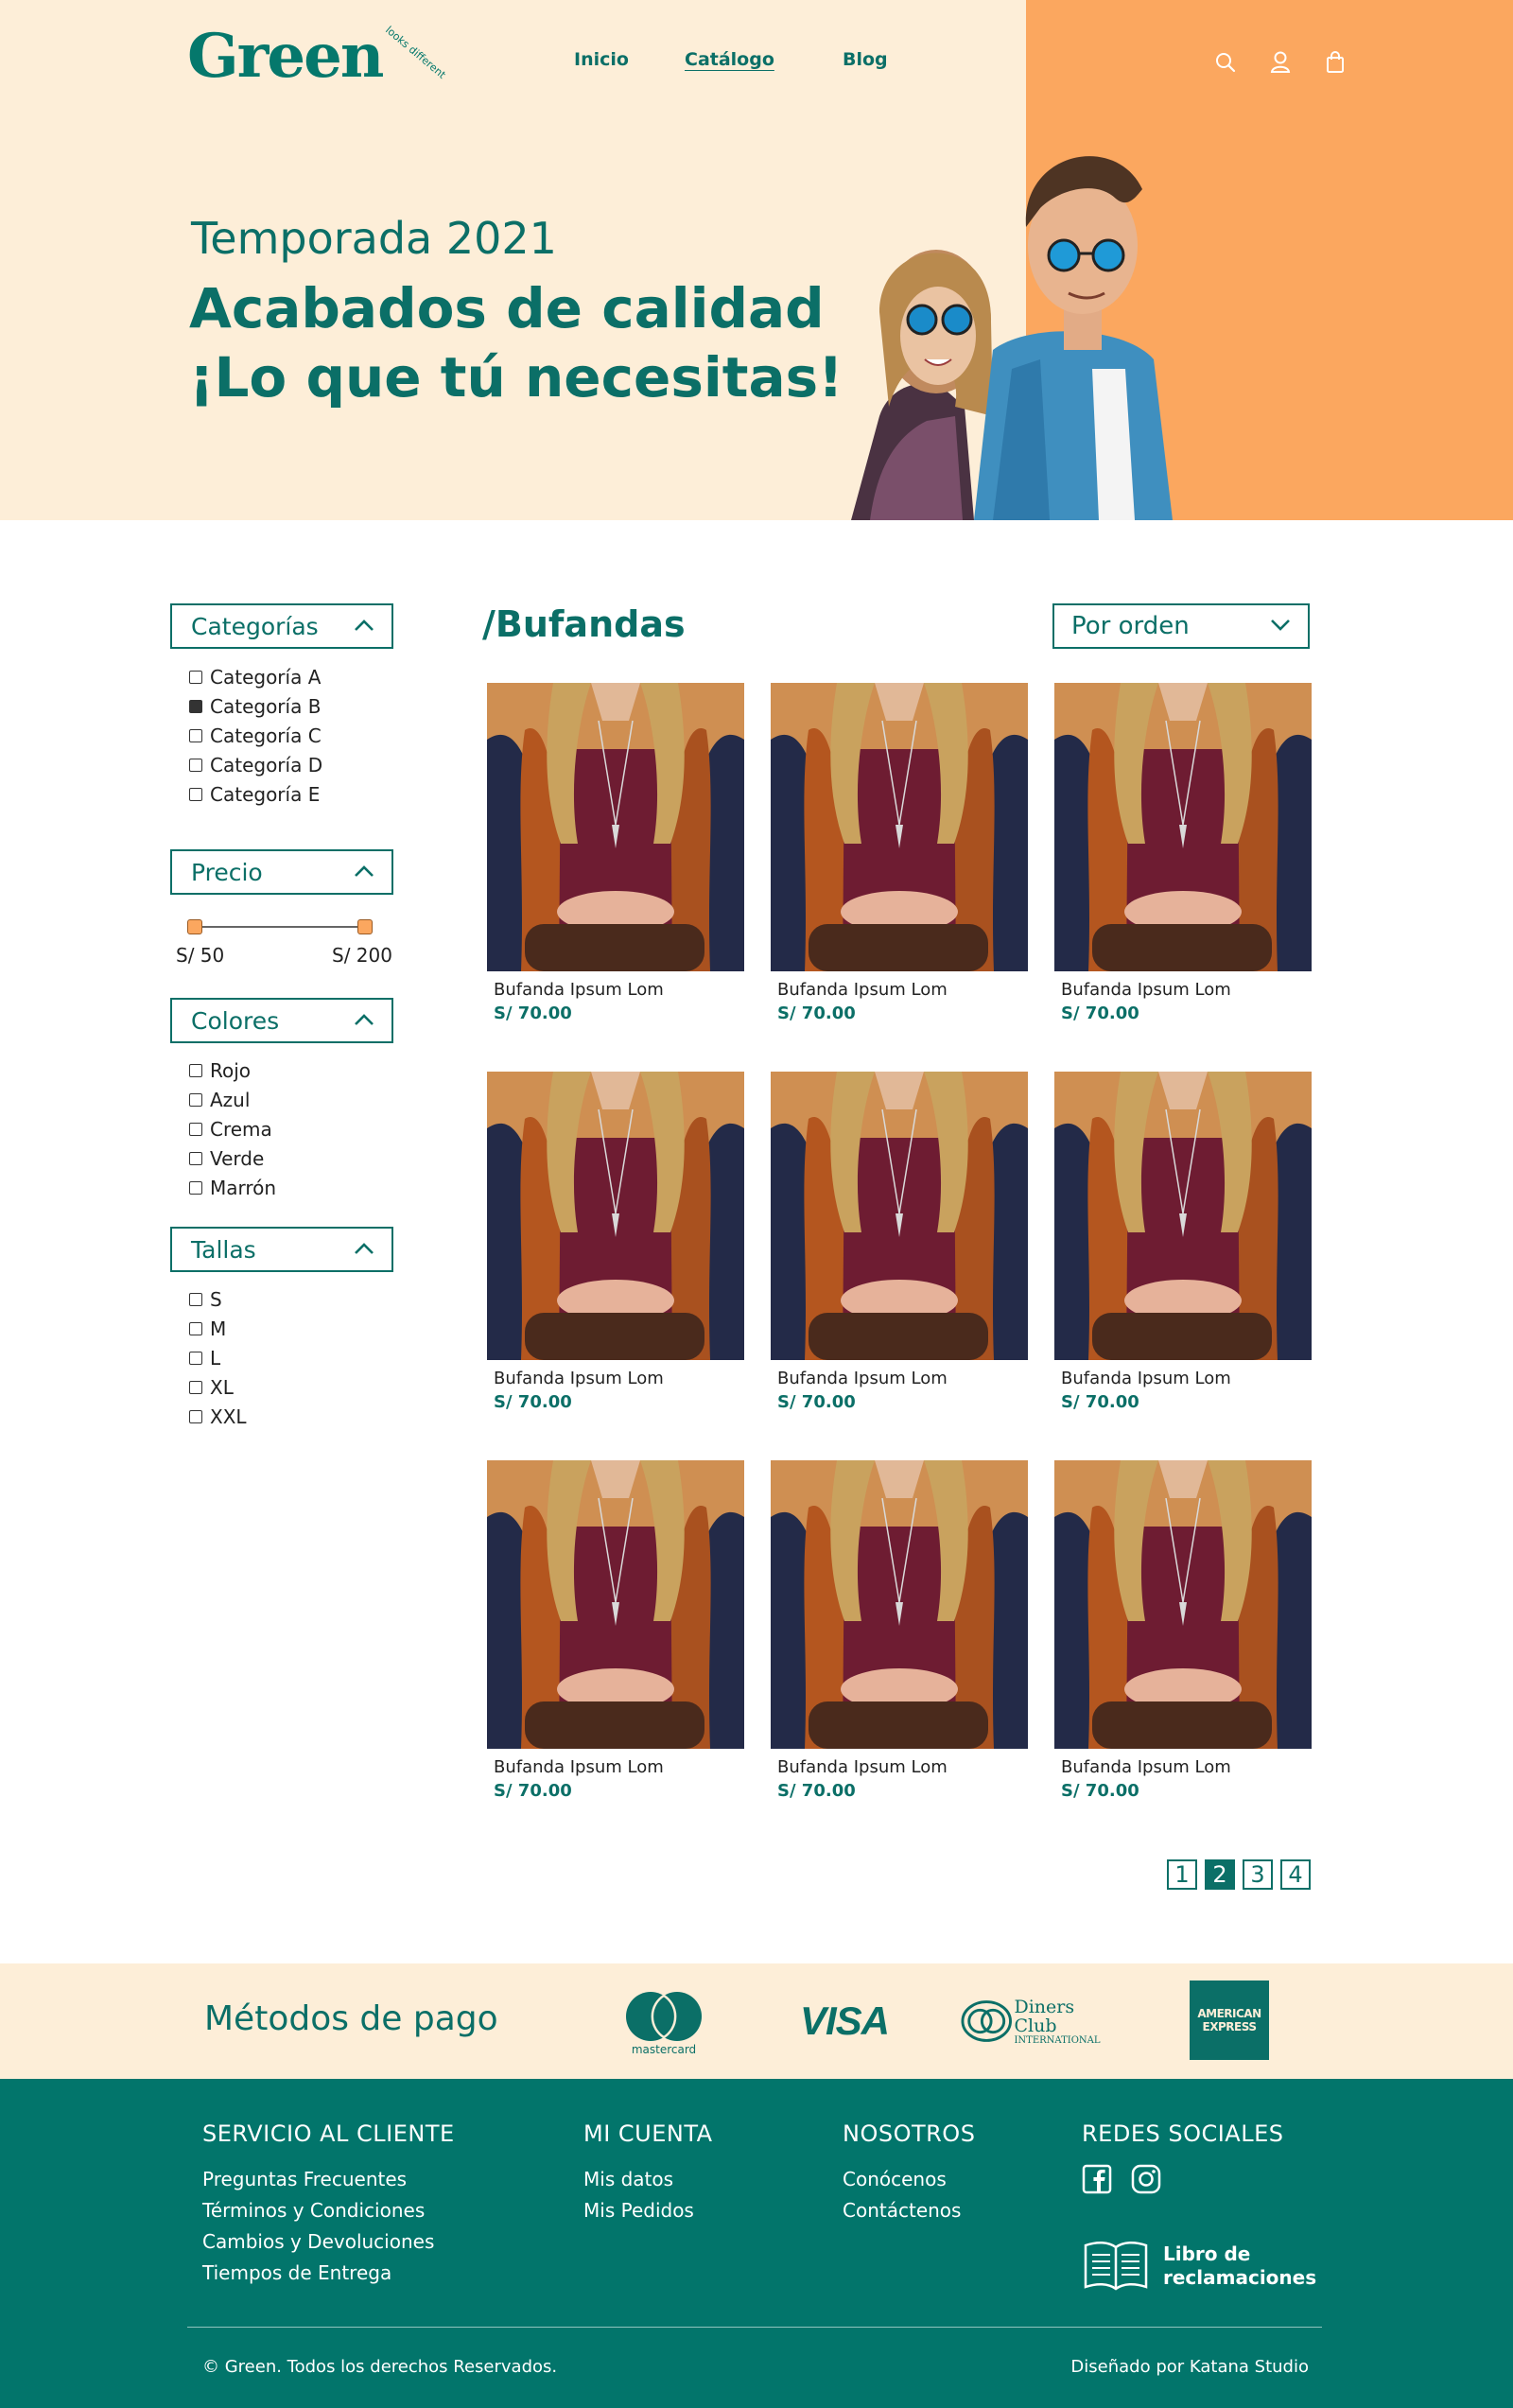 The height and width of the screenshot is (2408, 1513). I want to click on brand-logo: Green looks different, so click(320, 55).